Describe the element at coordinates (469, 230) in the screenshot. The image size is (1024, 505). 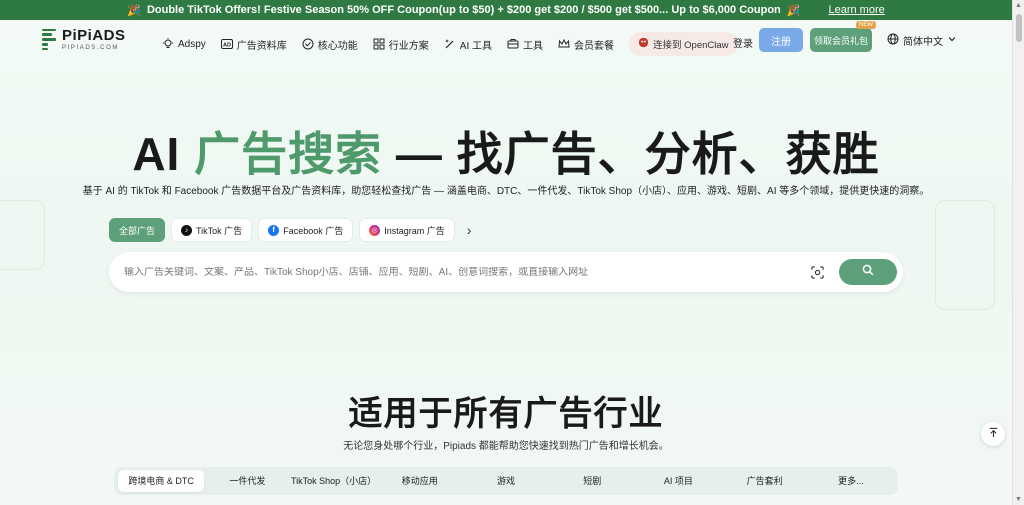
I see `chevron-right-icon: ›` at that location.